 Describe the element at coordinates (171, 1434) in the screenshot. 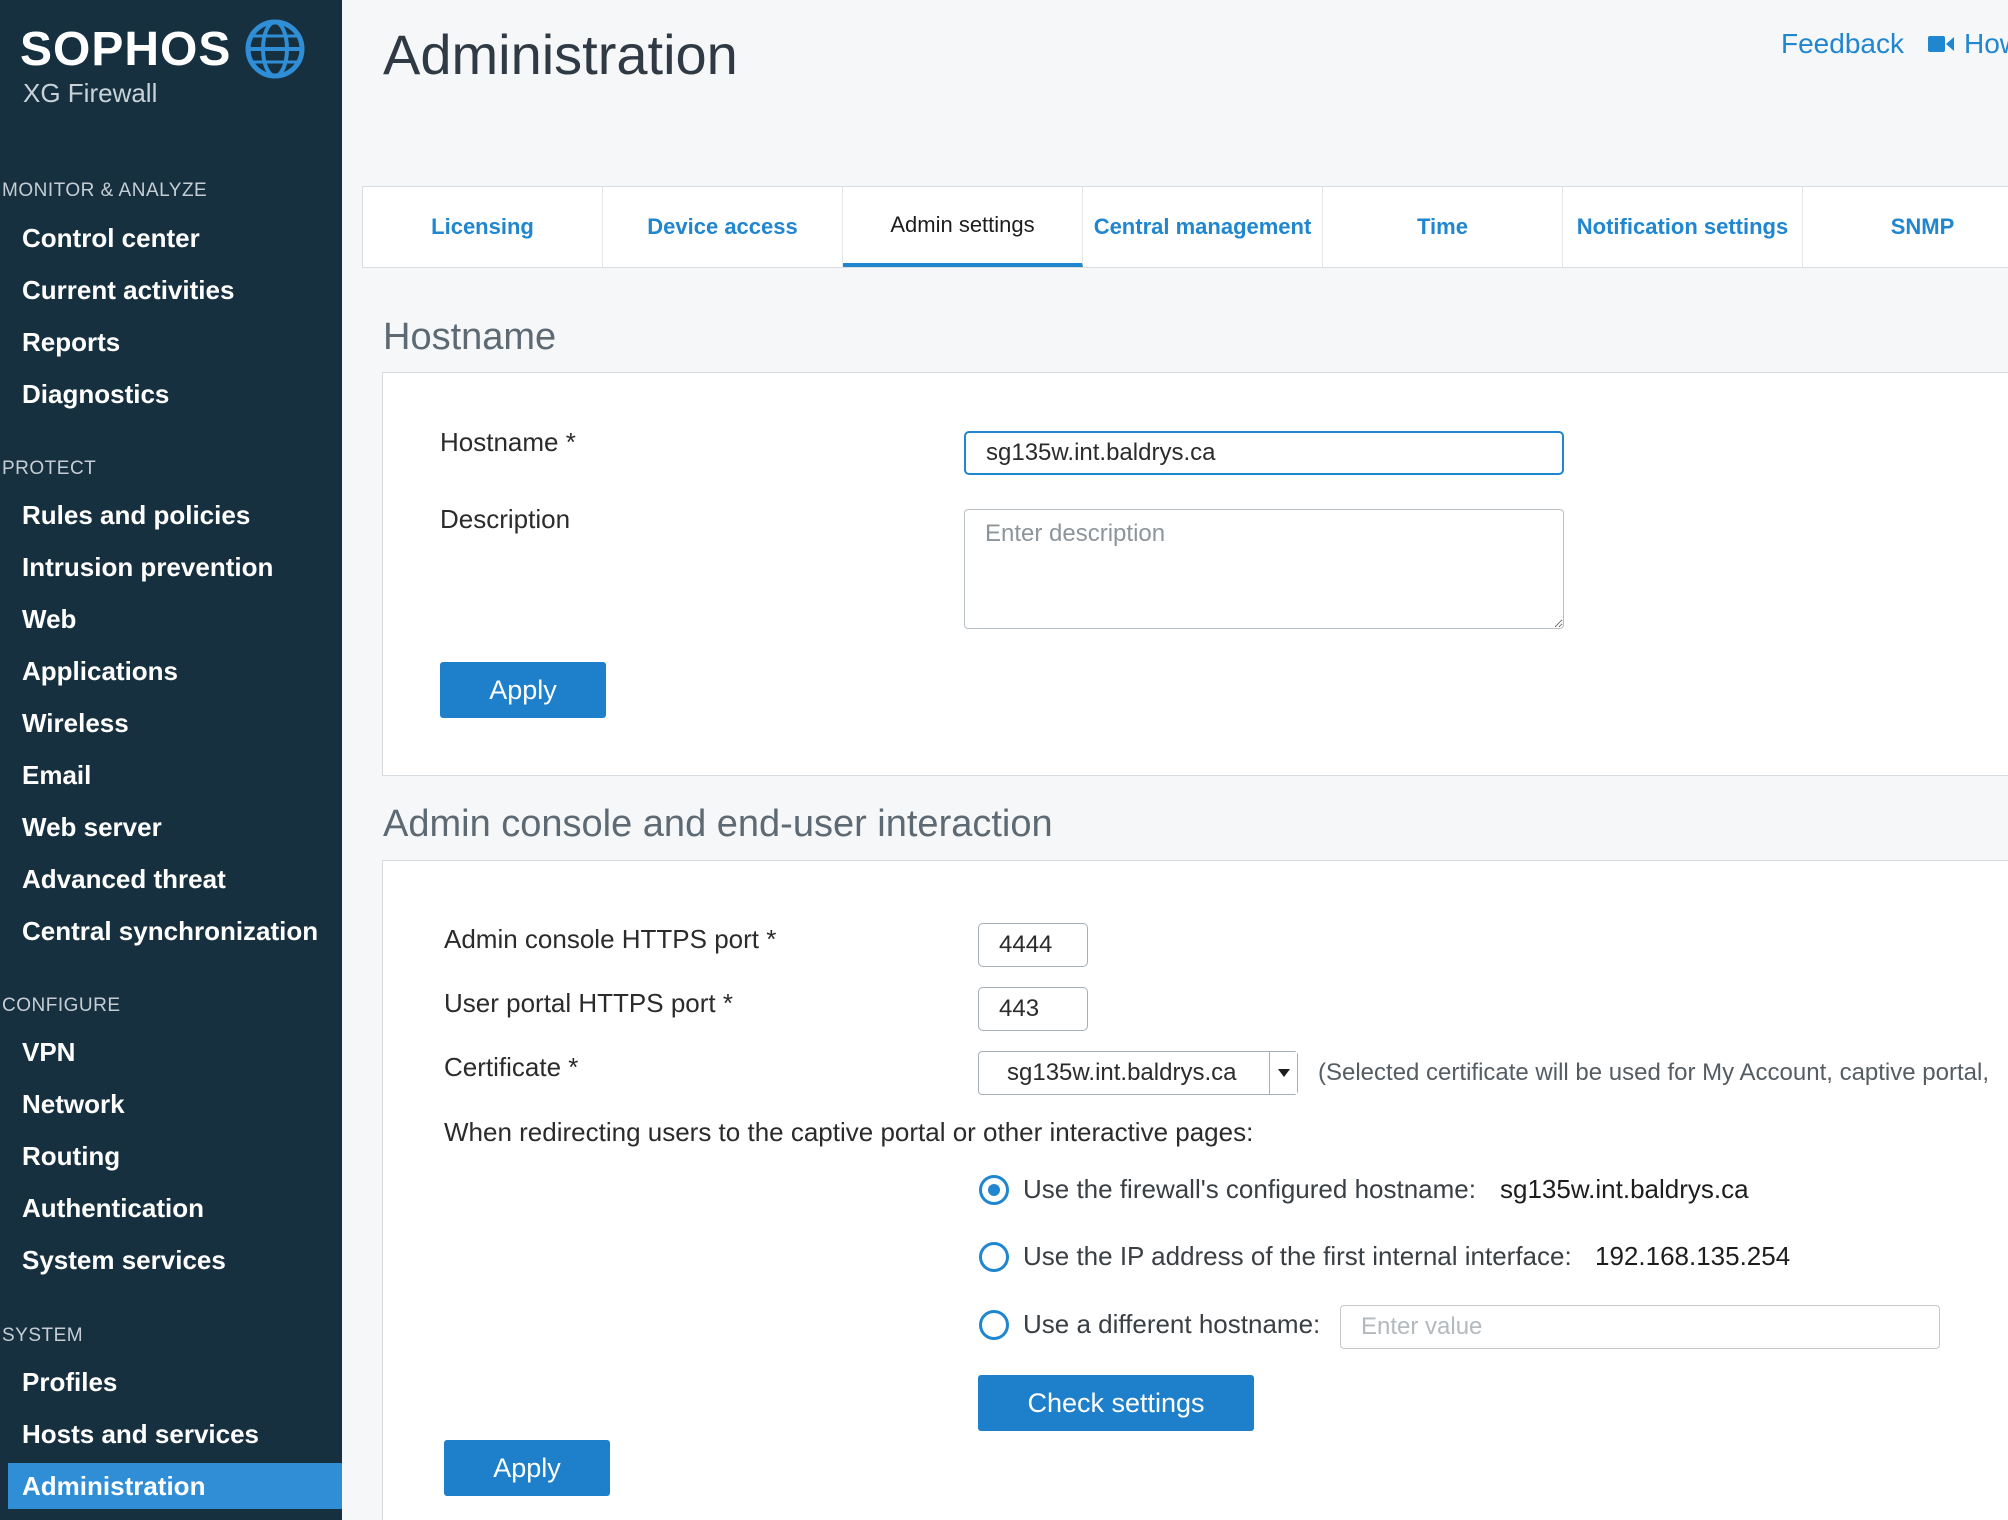

I see `nav-item-hosts-and-services: Hosts and services` at that location.